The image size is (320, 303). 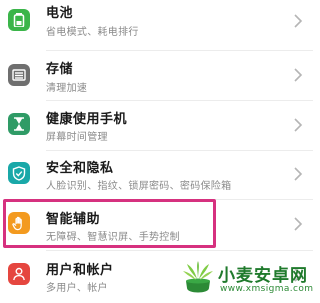 What do you see at coordinates (19, 173) in the screenshot?
I see `shield-icon` at bounding box center [19, 173].